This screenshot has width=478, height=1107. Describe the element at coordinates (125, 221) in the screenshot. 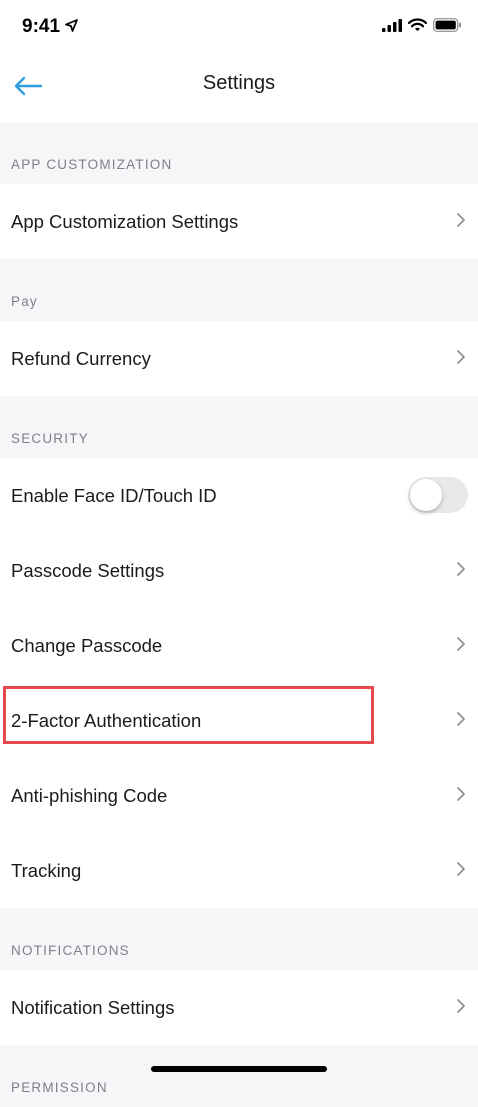

I see `row-label: App Customization Settings` at that location.